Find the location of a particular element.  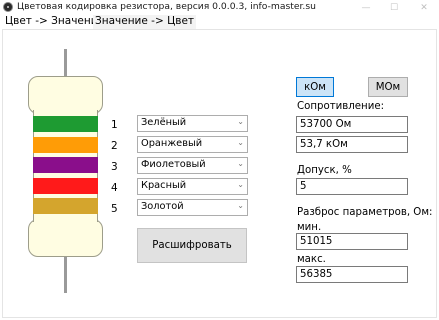

band-1-select: Зелёный ⌄ is located at coordinates (192, 123).